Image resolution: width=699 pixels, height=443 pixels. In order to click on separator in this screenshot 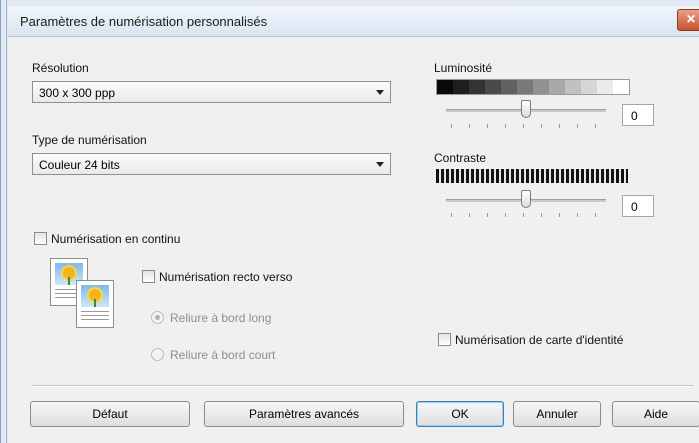, I will do `click(363, 386)`.